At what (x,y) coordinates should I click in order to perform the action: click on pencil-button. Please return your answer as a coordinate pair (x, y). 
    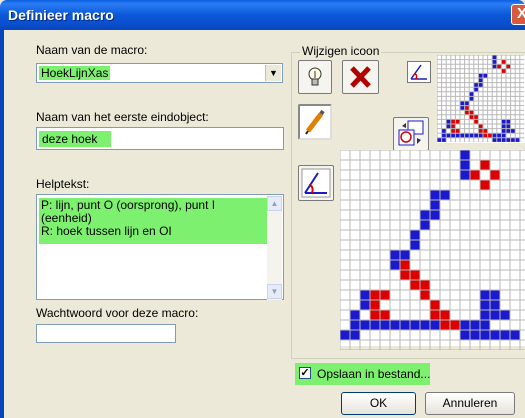
    Looking at the image, I should click on (315, 122).